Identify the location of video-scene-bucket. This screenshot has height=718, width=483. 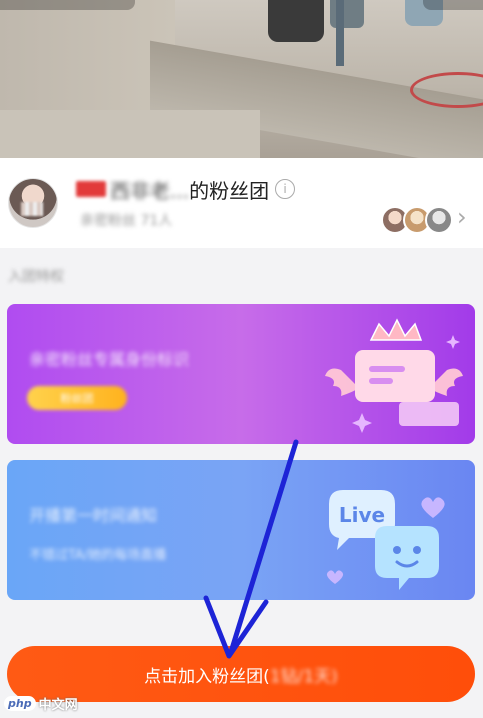
(296, 21).